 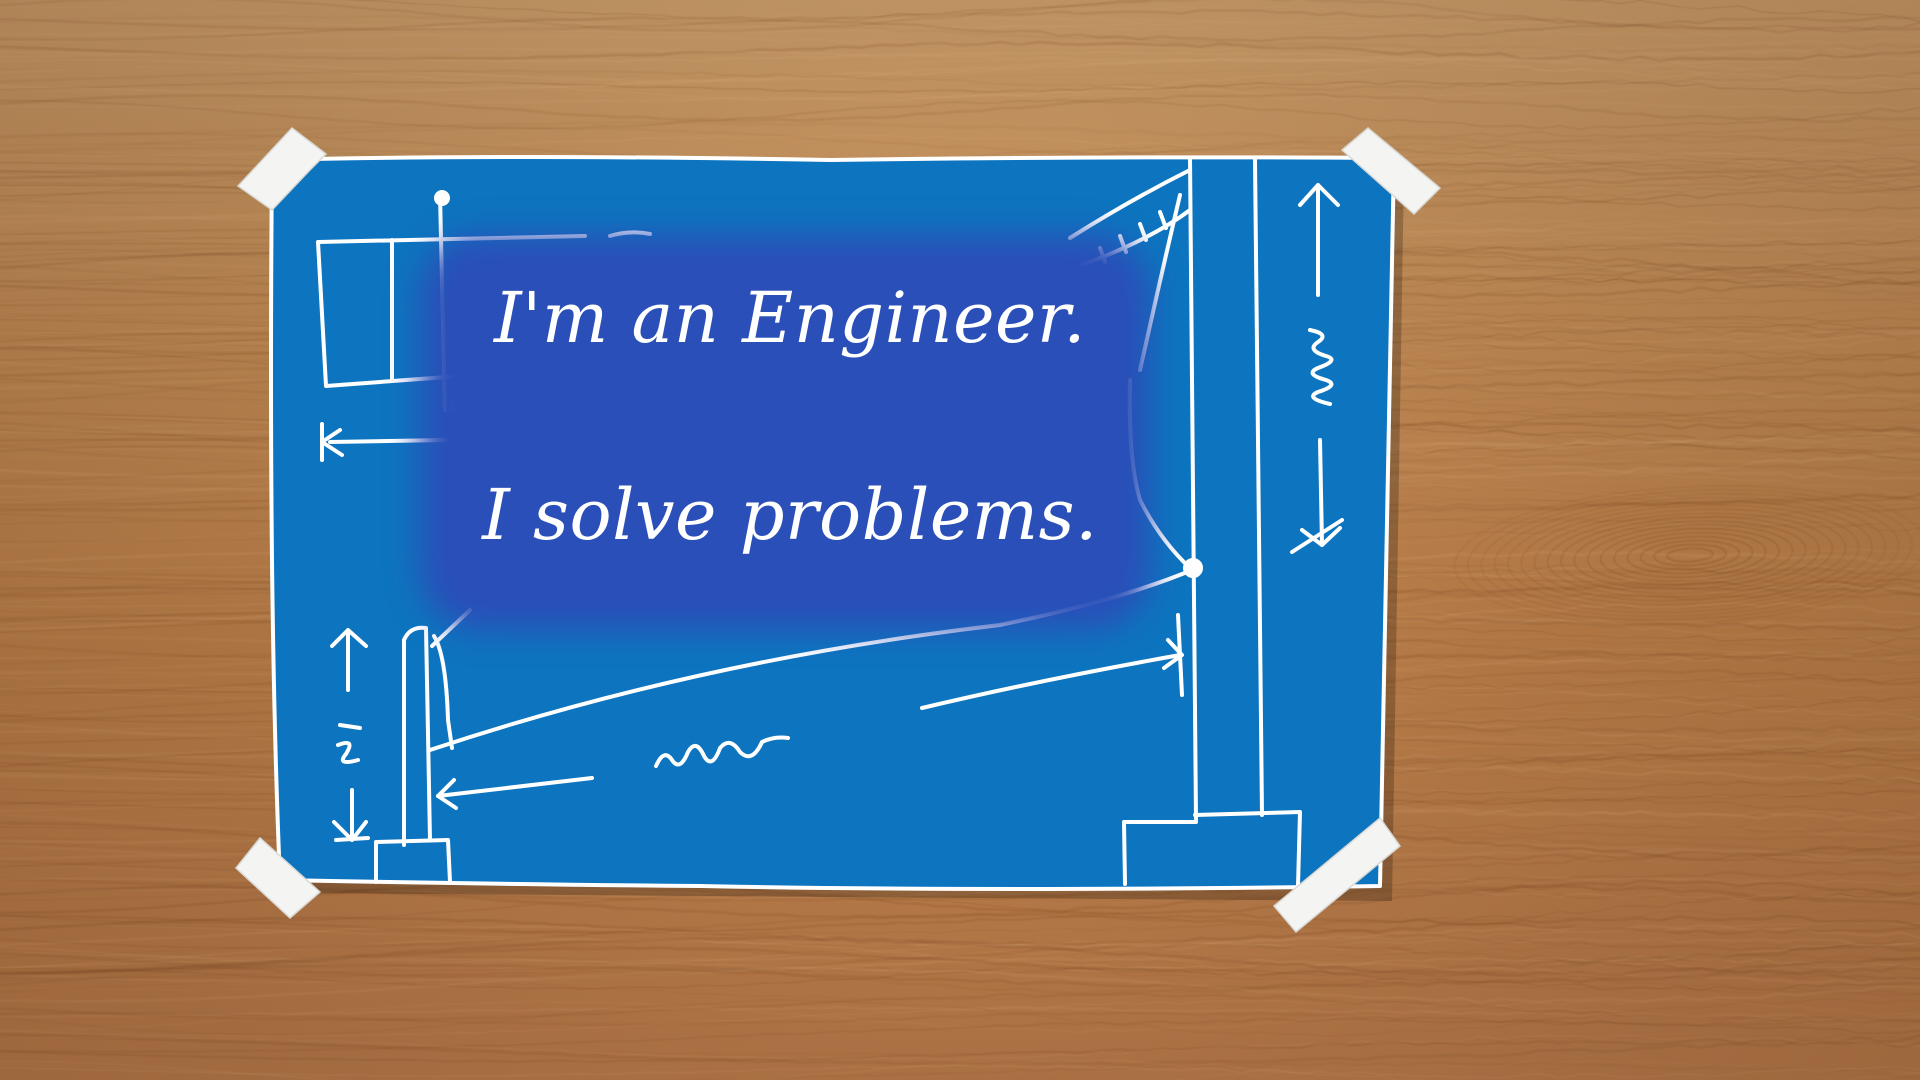 What do you see at coordinates (790, 515) in the screenshot?
I see `caption-line-2: I solve problems.` at bounding box center [790, 515].